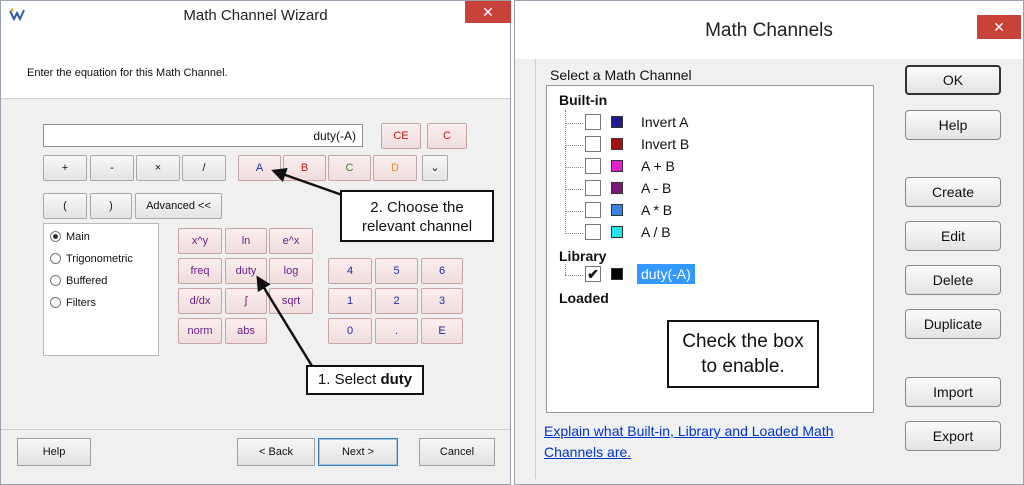  I want to click on builtin-item-a-plus-b: A + B, so click(707, 167).